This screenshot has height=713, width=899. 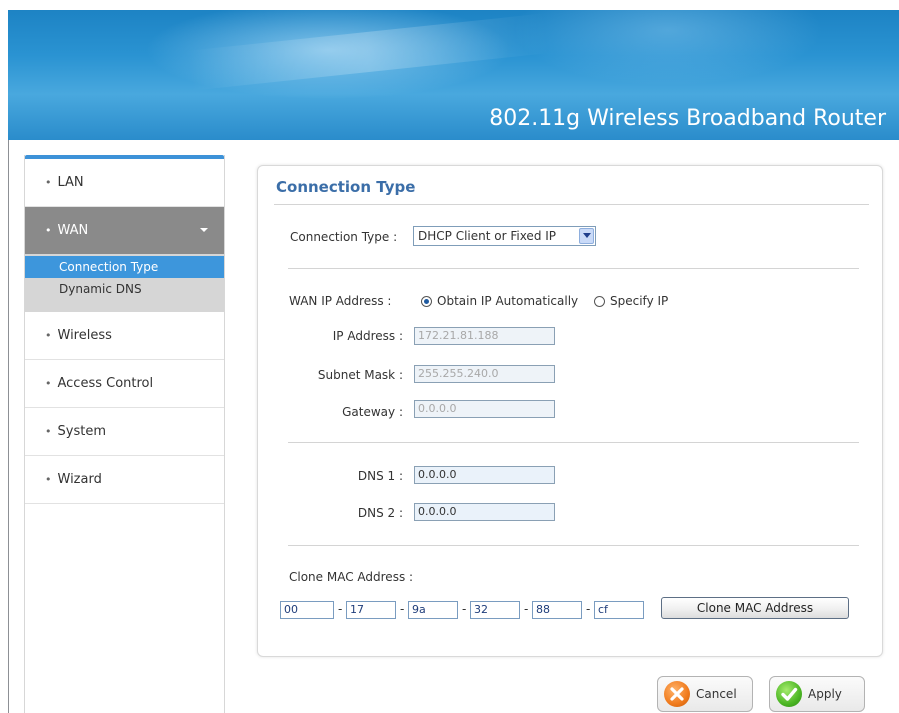 What do you see at coordinates (105, 383) in the screenshot?
I see `sidebar-item-label: Access Control` at bounding box center [105, 383].